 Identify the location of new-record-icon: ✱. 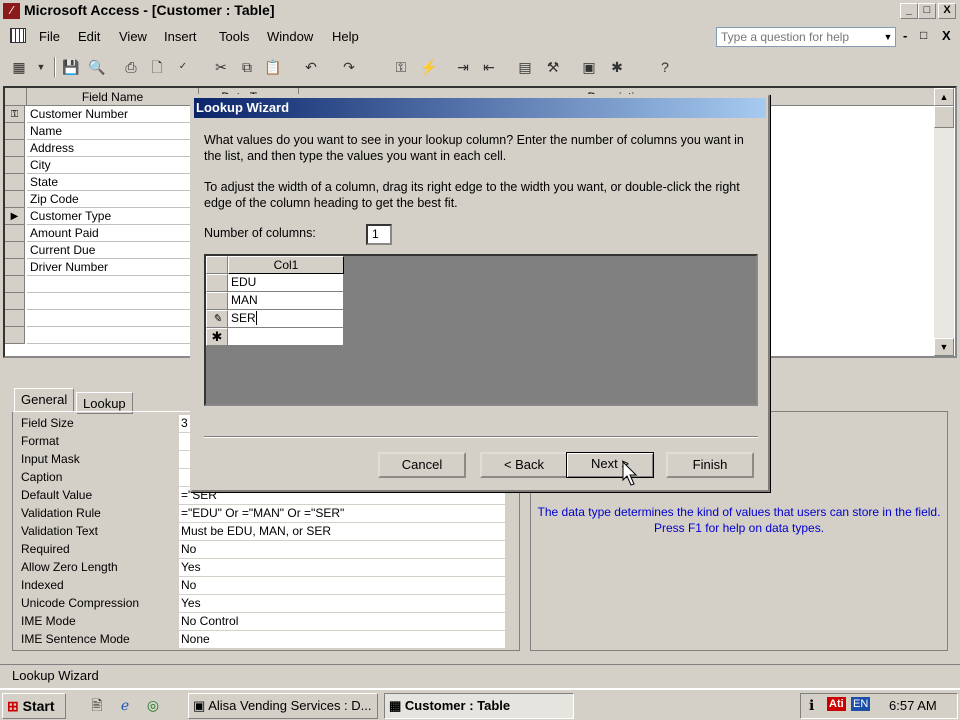
(217, 337).